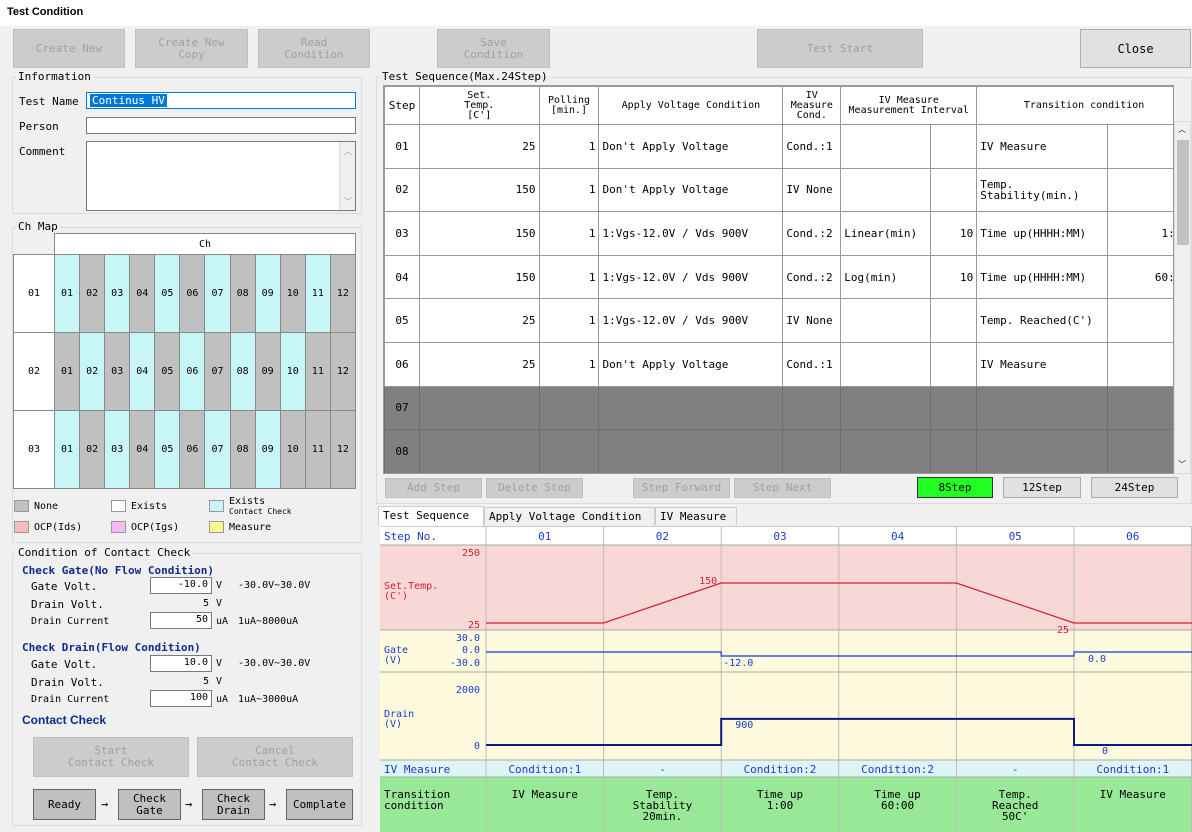 This screenshot has width=1192, height=832. What do you see at coordinates (1042, 233) in the screenshot?
I see `seq-cell-trans: Time up(HHHH:MM)` at bounding box center [1042, 233].